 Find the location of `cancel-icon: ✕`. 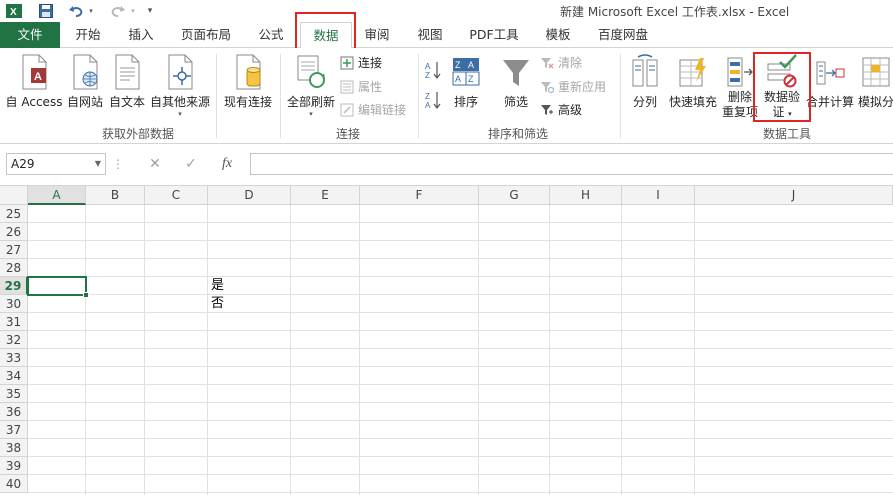

cancel-icon: ✕ is located at coordinates (155, 164).